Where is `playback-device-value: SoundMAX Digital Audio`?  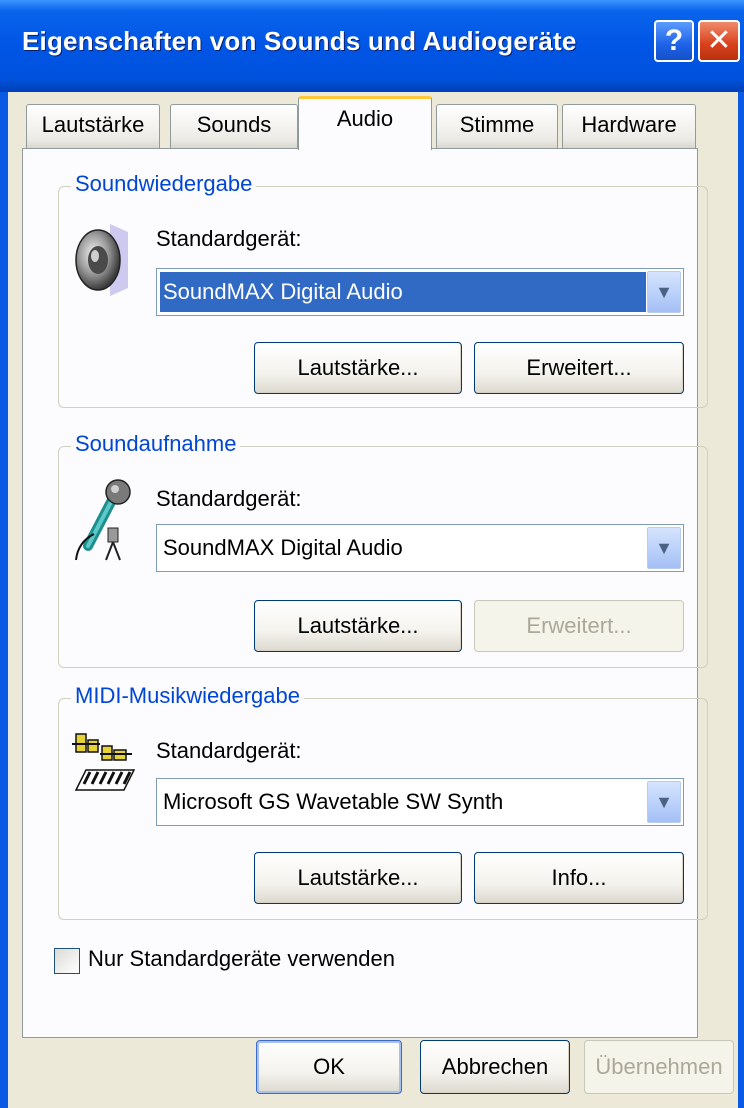
playback-device-value: SoundMAX Digital Audio is located at coordinates (283, 291).